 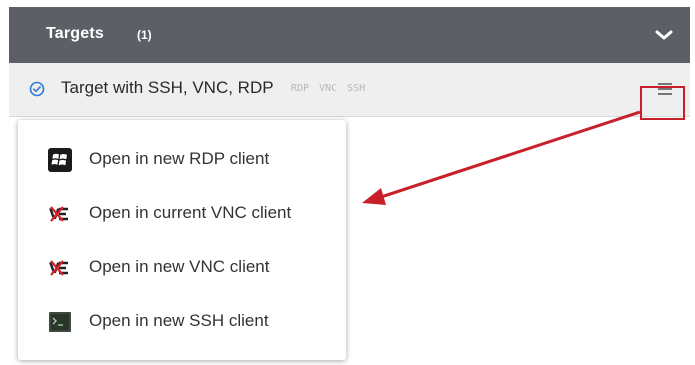 I want to click on menu-item-open-new-vnc: V Open in new VNC client, so click(x=182, y=268).